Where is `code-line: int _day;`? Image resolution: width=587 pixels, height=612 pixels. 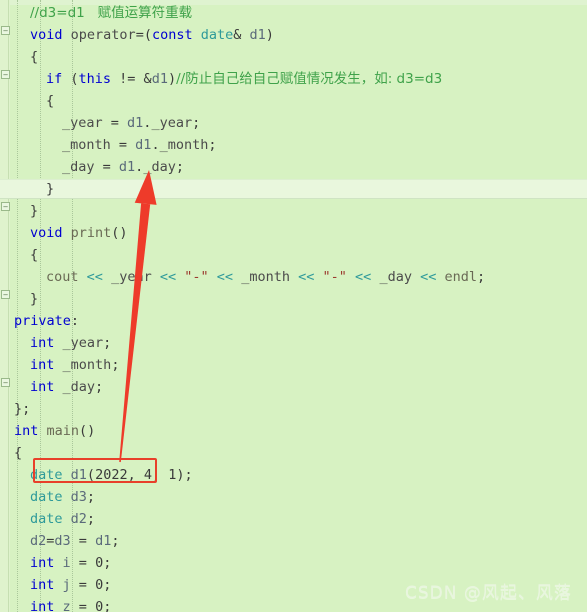
code-line: int _day; is located at coordinates (293, 387).